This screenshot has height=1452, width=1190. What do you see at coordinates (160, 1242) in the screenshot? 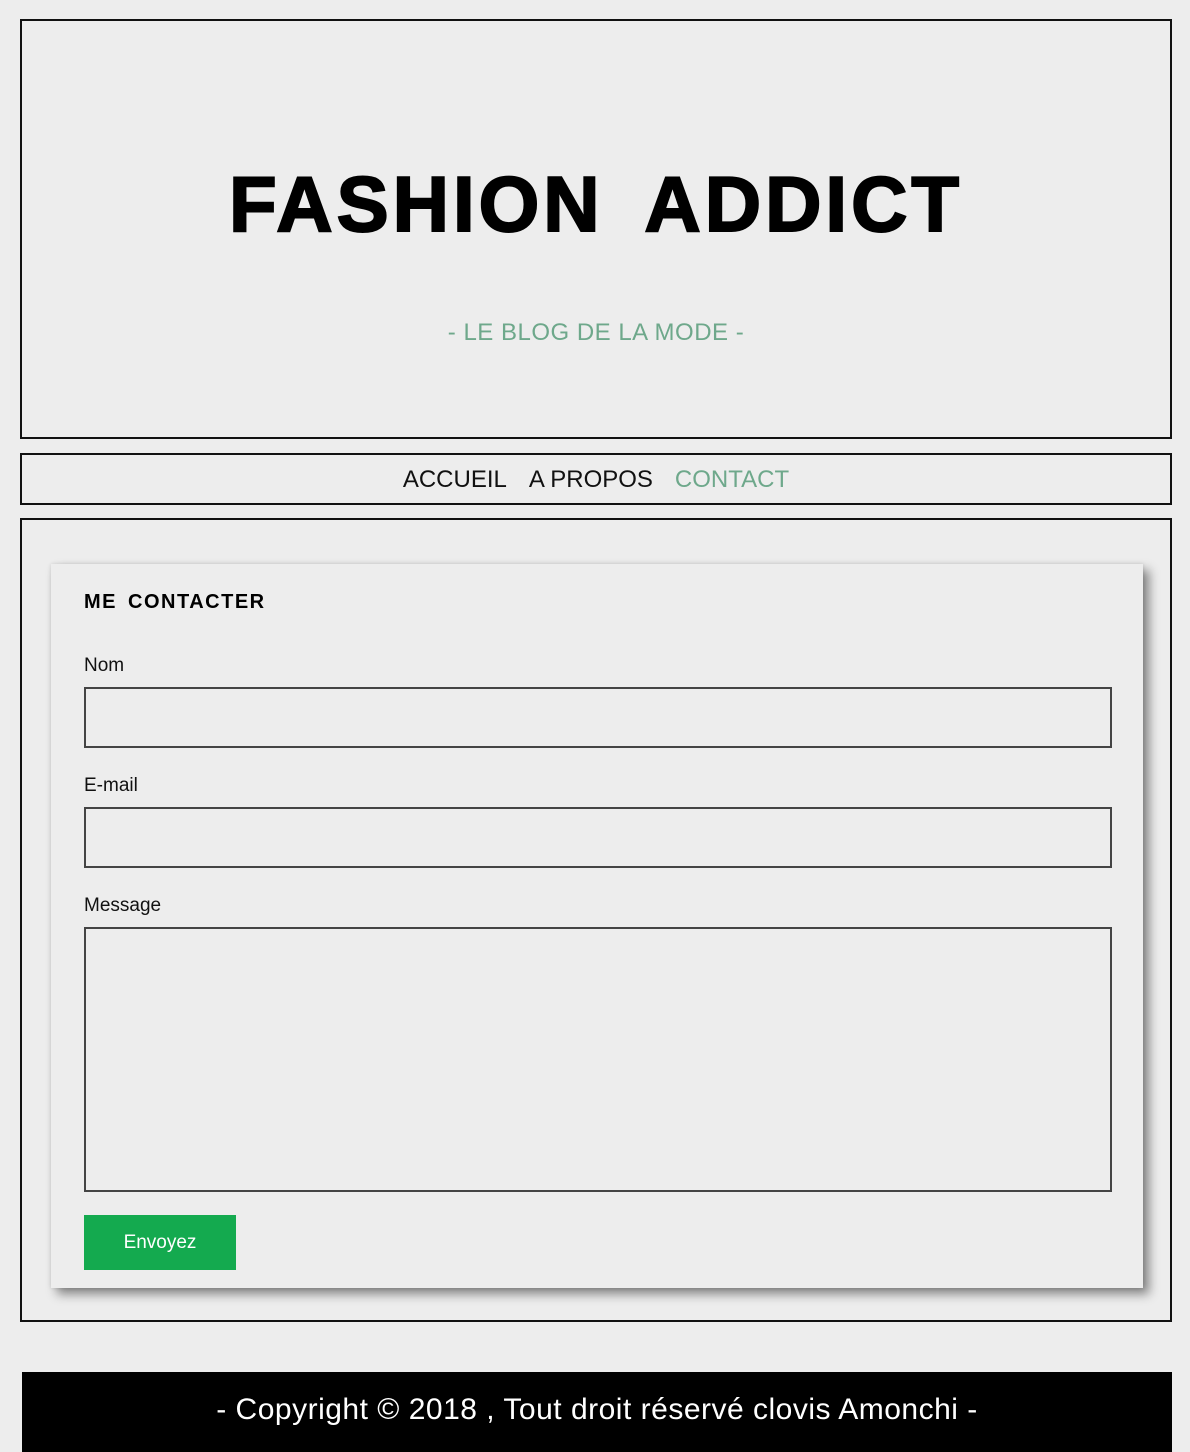
I see `send-button: Envoyez` at bounding box center [160, 1242].